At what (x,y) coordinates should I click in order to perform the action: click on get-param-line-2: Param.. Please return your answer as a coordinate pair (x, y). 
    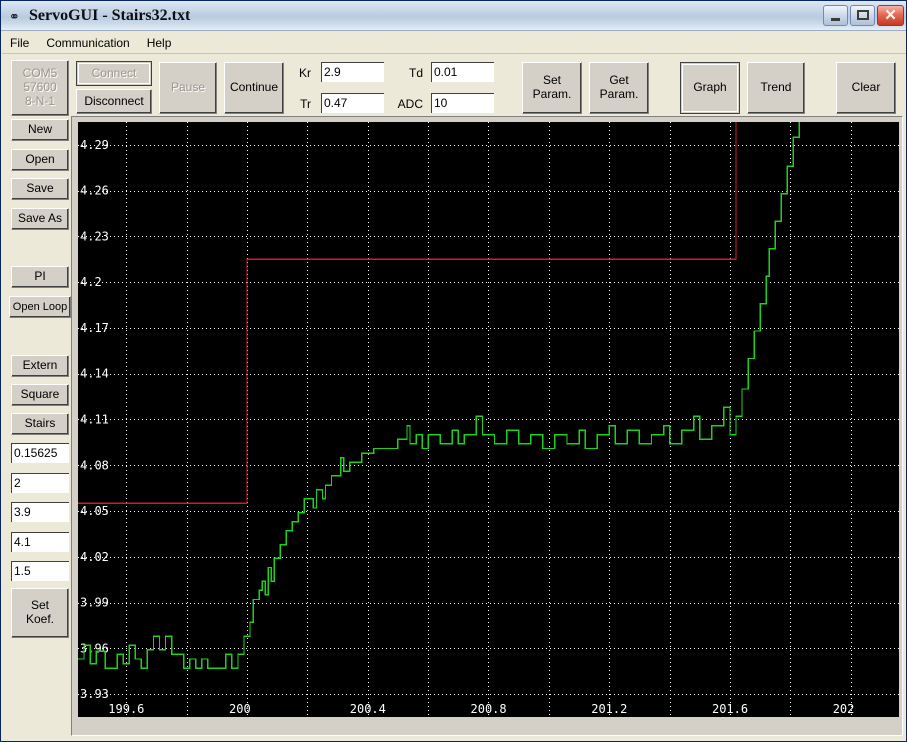
    Looking at the image, I should click on (619, 94).